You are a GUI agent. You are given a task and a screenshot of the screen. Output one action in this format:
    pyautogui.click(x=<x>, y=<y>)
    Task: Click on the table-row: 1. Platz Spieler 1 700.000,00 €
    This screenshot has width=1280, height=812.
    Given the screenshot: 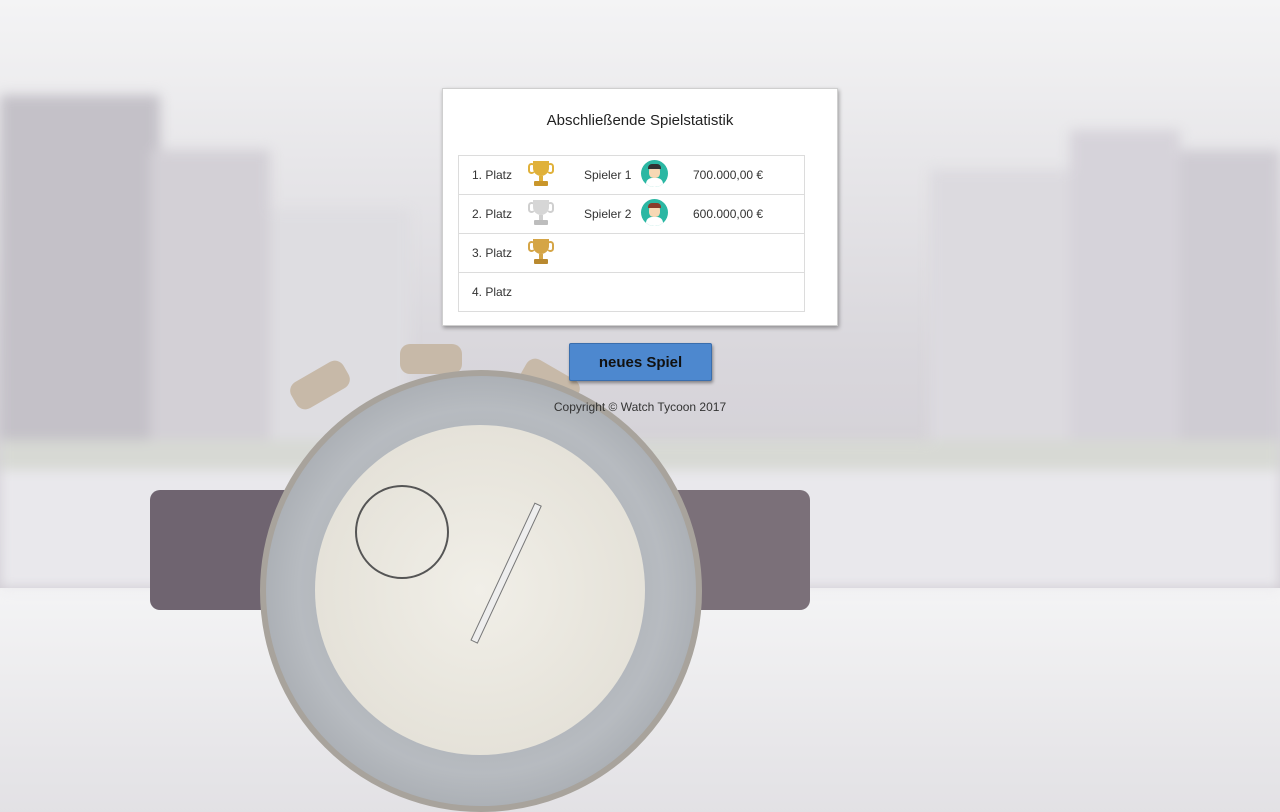 What is the action you would take?
    pyautogui.click(x=632, y=175)
    